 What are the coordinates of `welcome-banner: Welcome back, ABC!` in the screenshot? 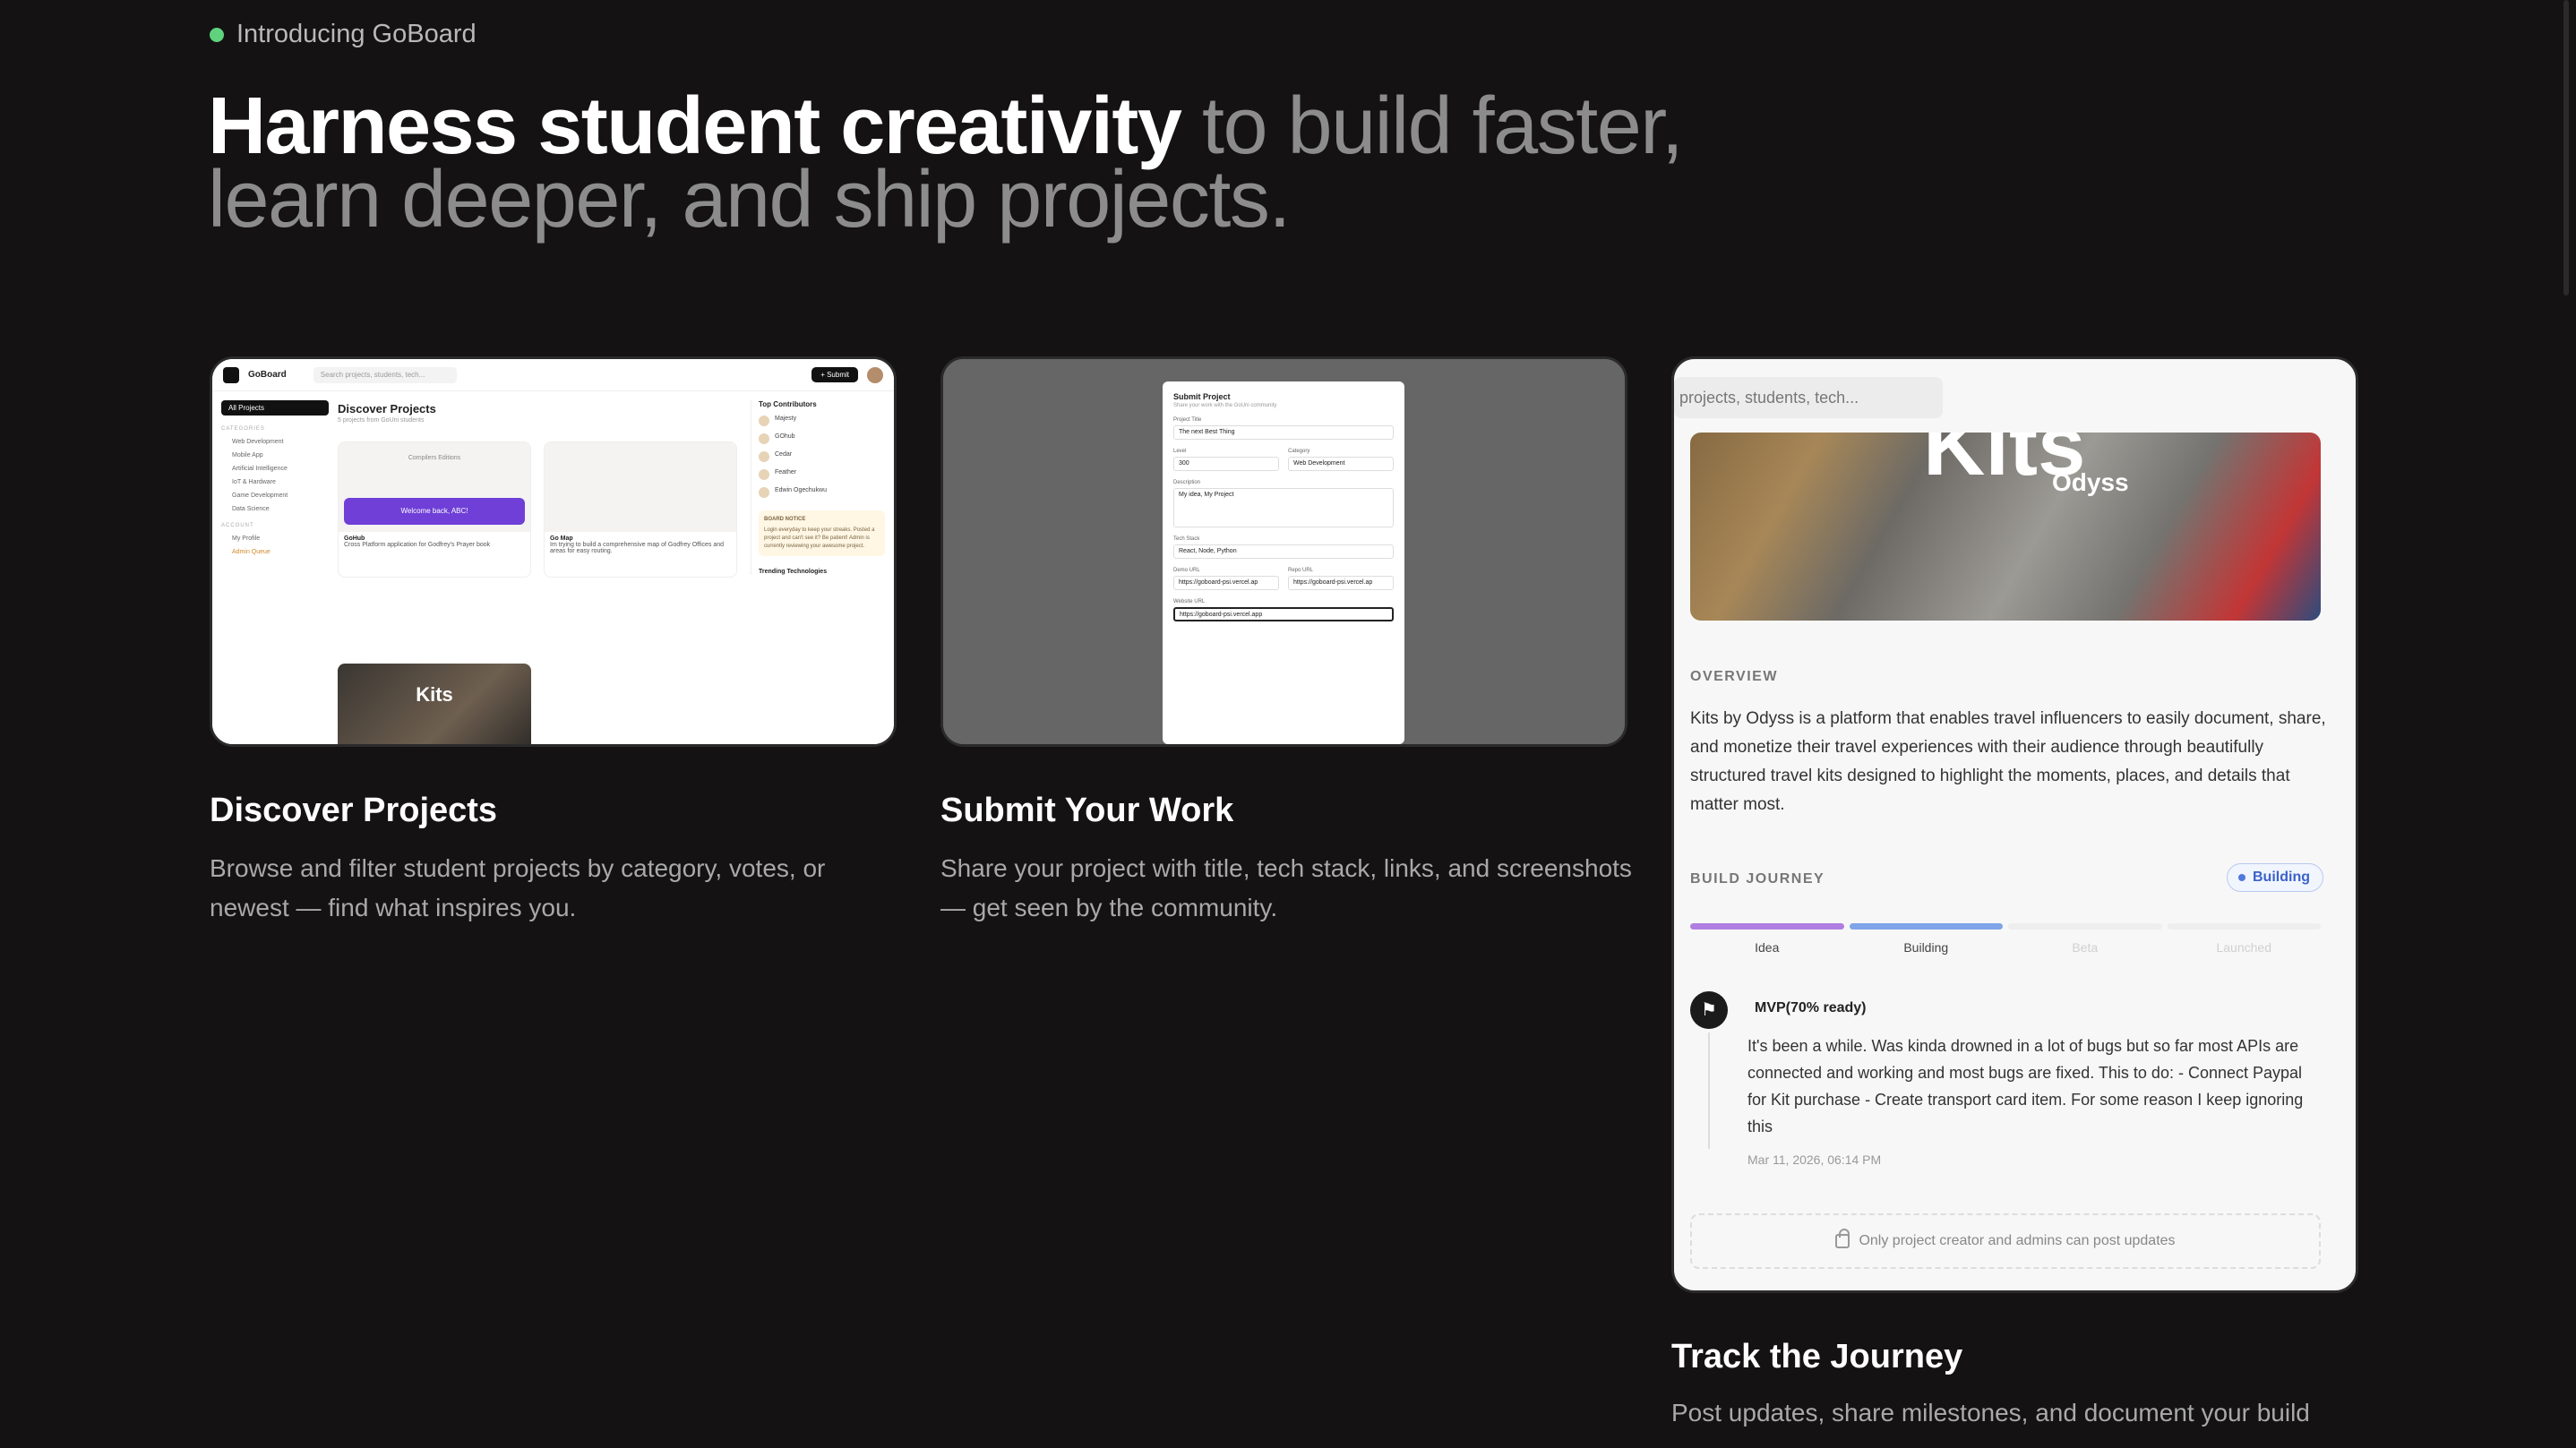 It's located at (434, 511).